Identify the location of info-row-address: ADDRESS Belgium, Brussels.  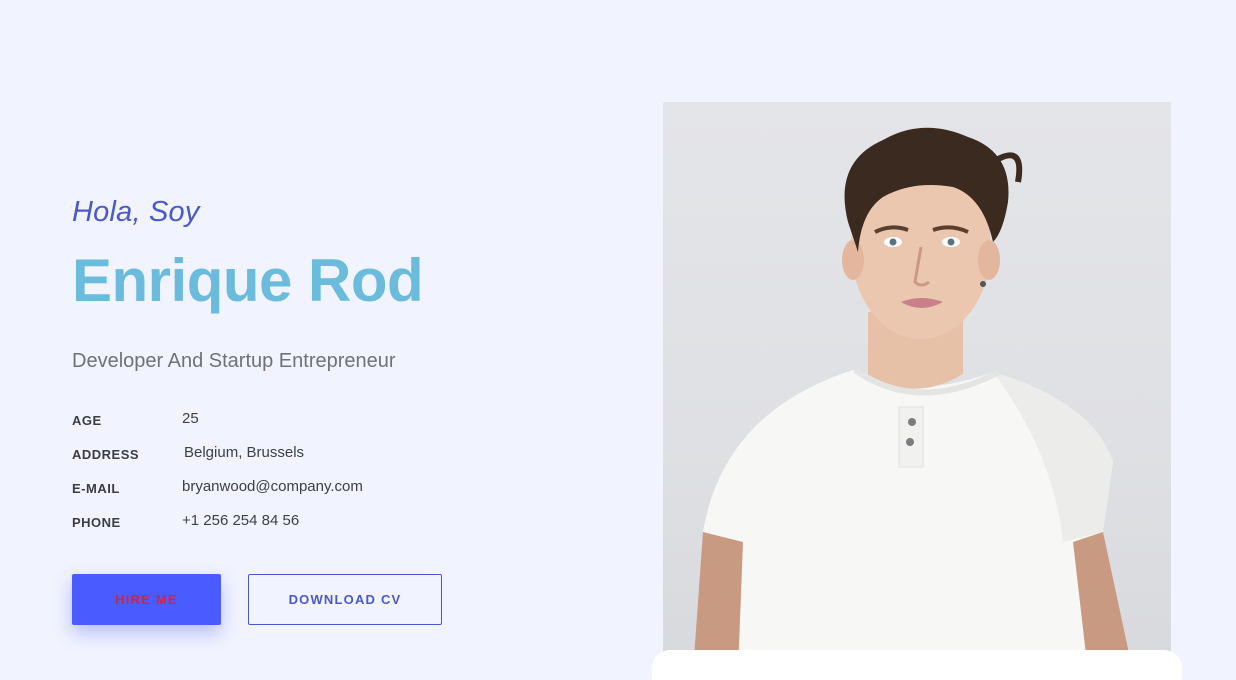
(292, 454).